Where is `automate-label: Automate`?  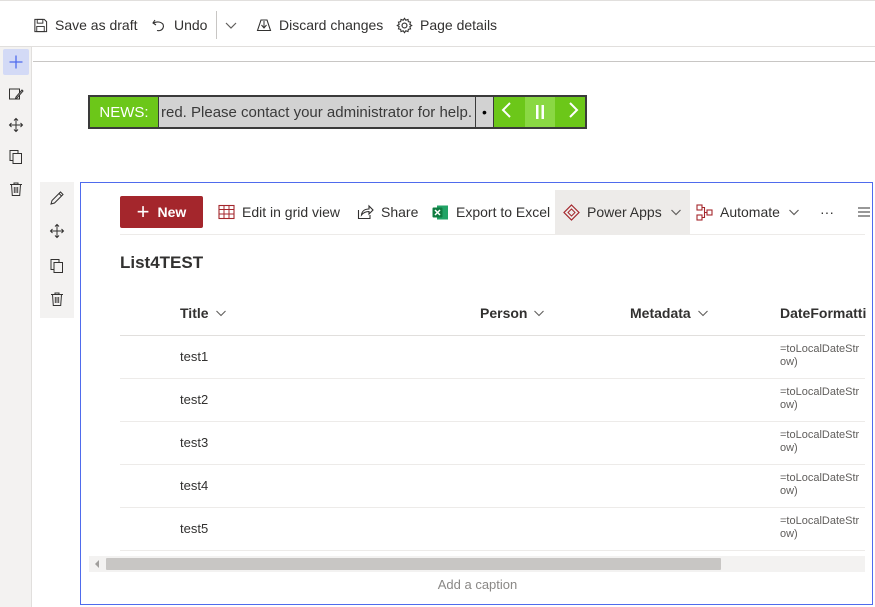 automate-label: Automate is located at coordinates (750, 212).